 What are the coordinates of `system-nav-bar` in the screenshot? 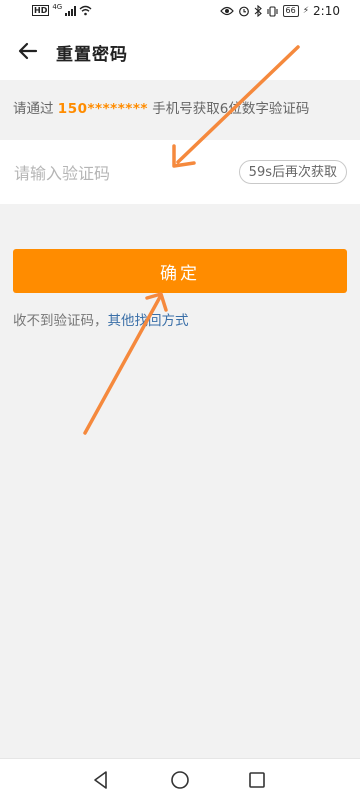 It's located at (180, 779).